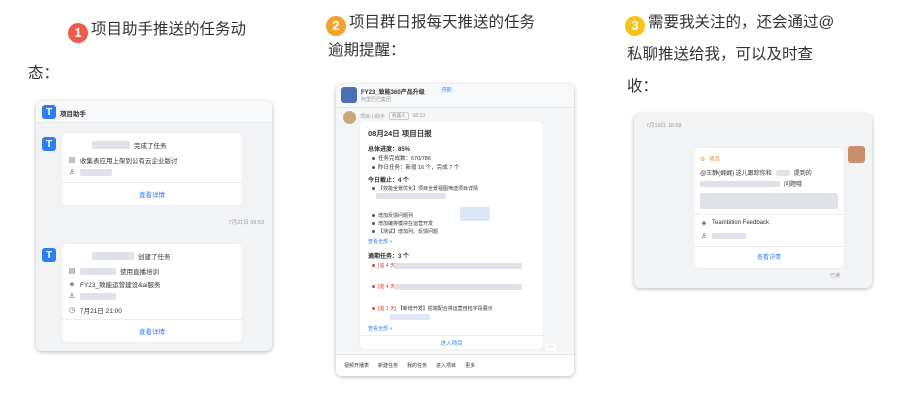  I want to click on message-mid: 提到的, so click(802, 174).